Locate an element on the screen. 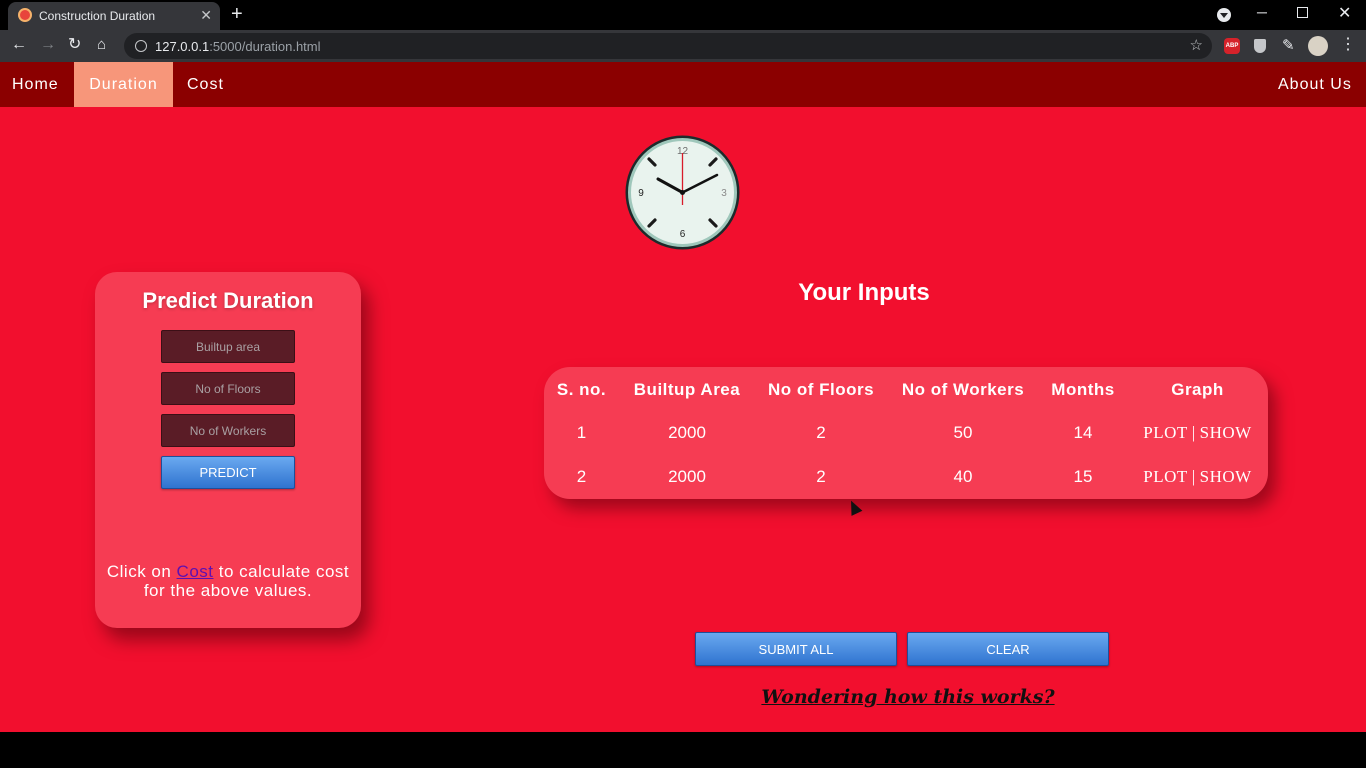 The height and width of the screenshot is (768, 1366). browser-tab: Construction Duration ✕ is located at coordinates (114, 16).